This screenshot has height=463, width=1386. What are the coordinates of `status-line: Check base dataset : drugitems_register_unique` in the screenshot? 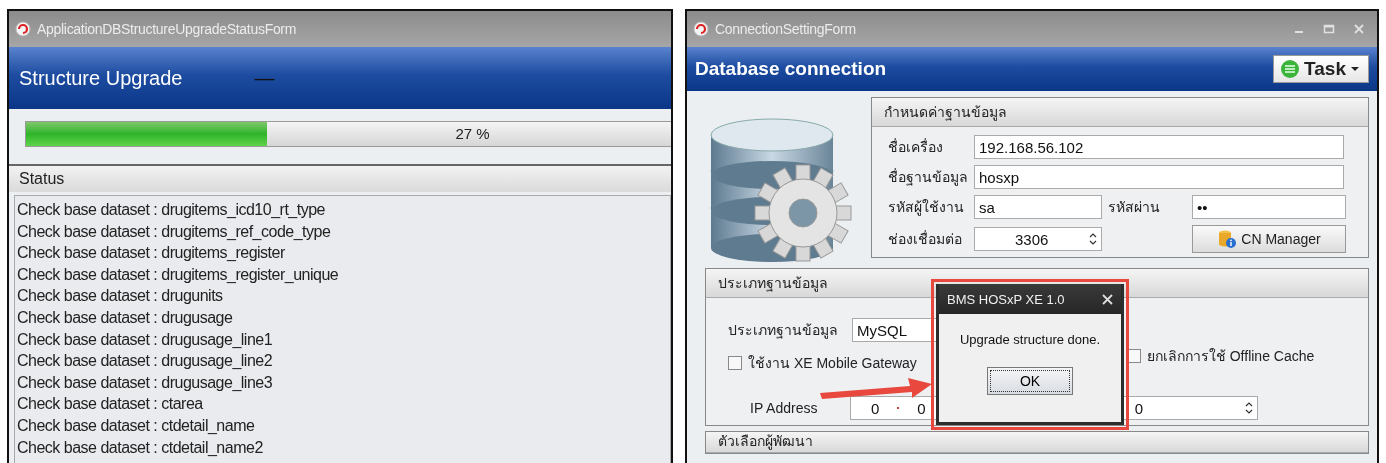 It's located at (178, 274).